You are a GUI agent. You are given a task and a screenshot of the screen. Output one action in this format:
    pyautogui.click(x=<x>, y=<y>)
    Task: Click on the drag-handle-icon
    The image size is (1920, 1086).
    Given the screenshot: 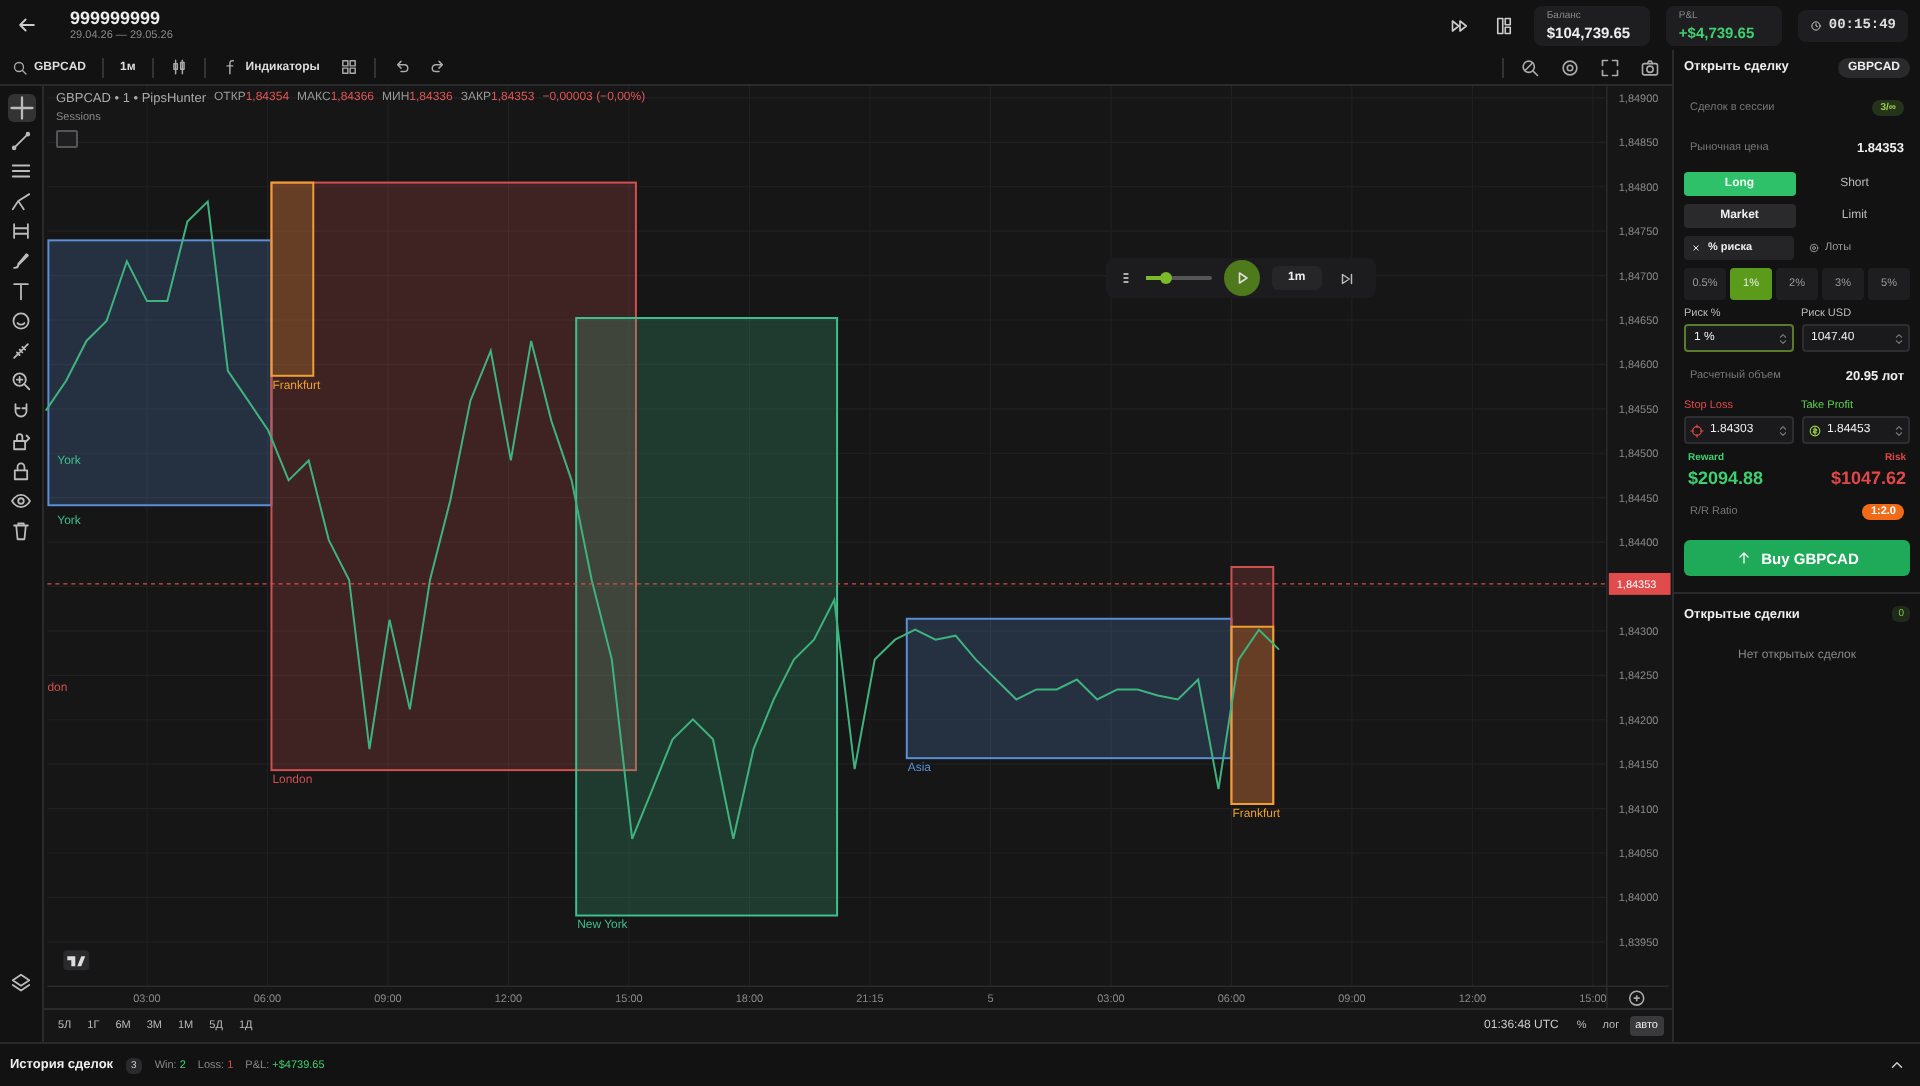 What is the action you would take?
    pyautogui.click(x=1126, y=278)
    